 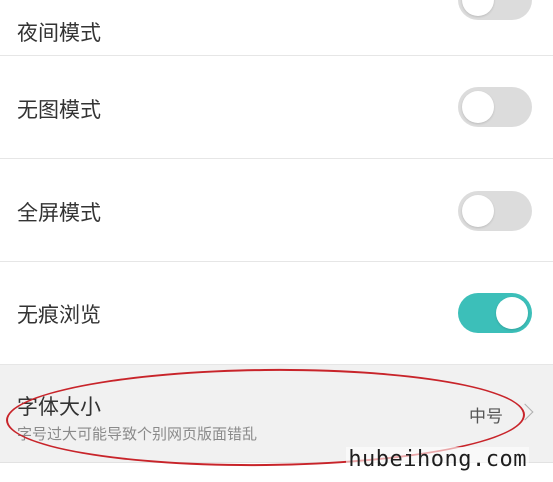 What do you see at coordinates (59, 213) in the screenshot?
I see `fullscreen-mode-label: 全屏模式` at bounding box center [59, 213].